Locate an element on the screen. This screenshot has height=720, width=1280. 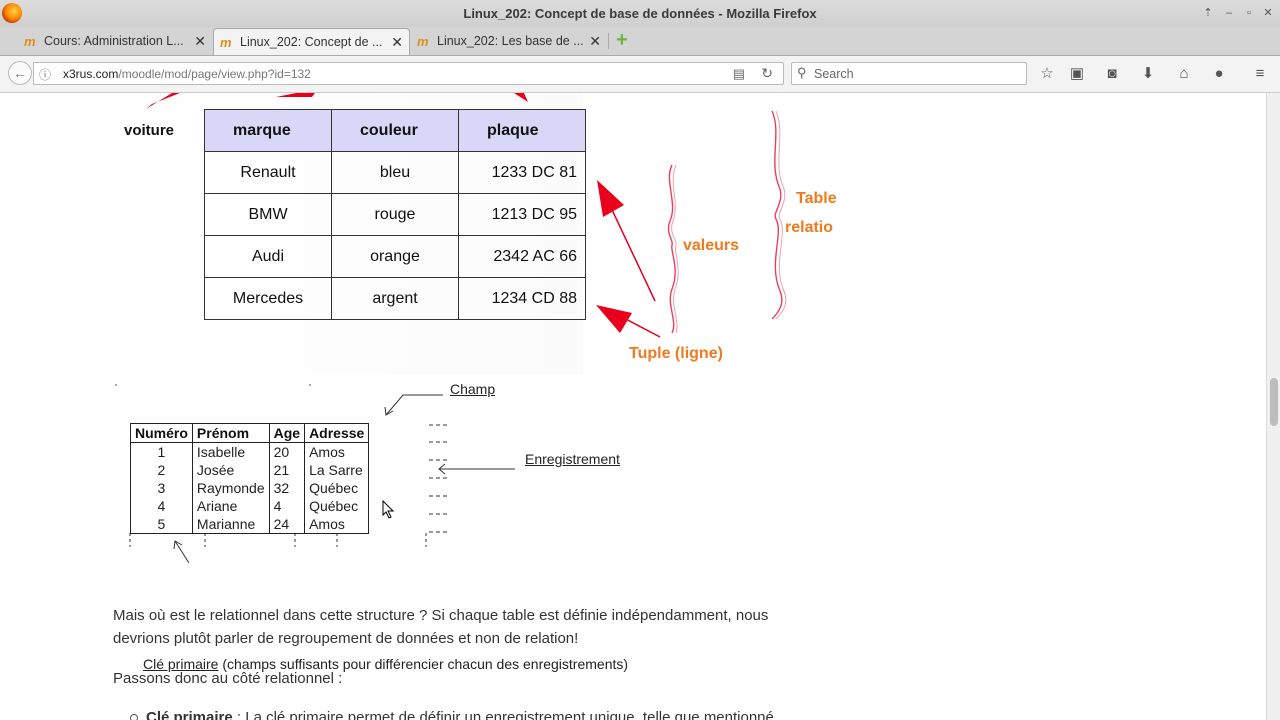
header-age: Age is located at coordinates (287, 433).